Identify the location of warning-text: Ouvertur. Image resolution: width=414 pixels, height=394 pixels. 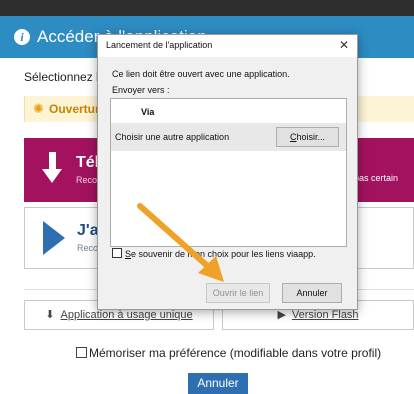
(74, 109).